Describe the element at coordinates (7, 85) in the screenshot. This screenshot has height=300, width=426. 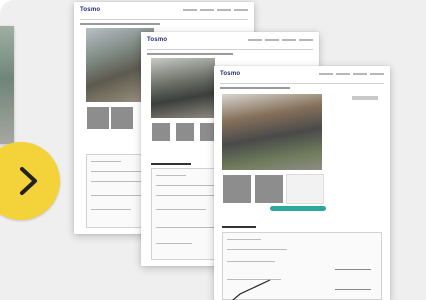
I see `previous-page-preview` at that location.